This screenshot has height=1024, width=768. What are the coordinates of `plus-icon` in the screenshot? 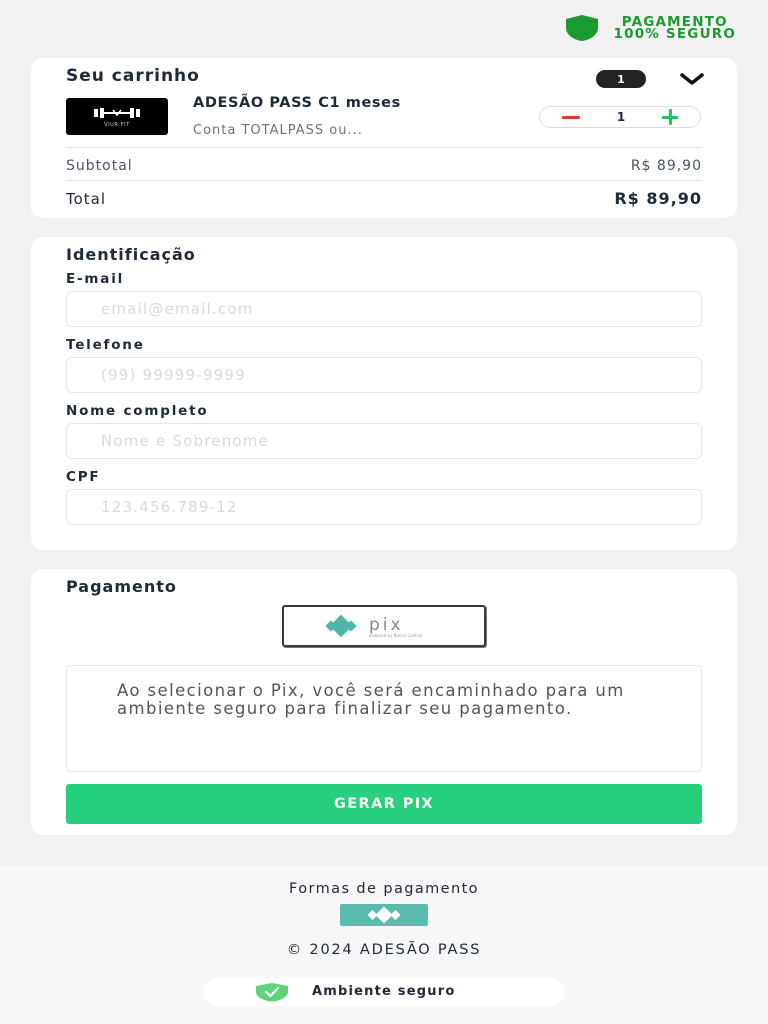 It's located at (669, 117).